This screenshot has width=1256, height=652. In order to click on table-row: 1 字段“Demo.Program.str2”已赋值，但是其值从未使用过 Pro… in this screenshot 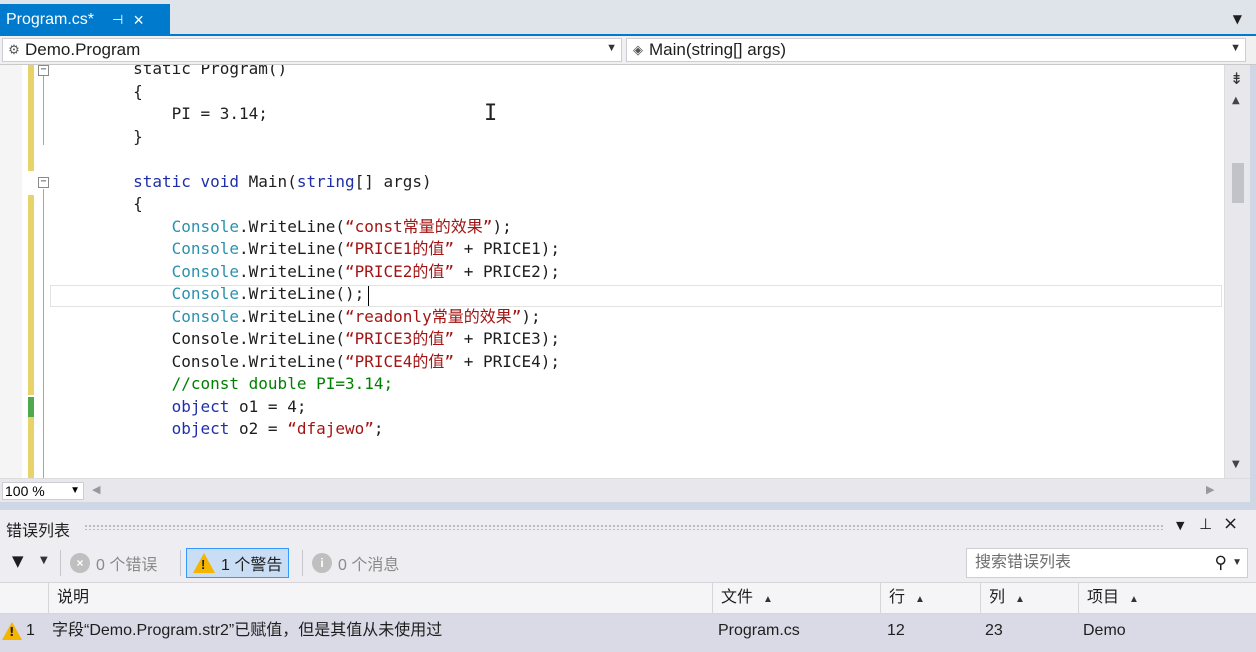, I will do `click(628, 633)`.